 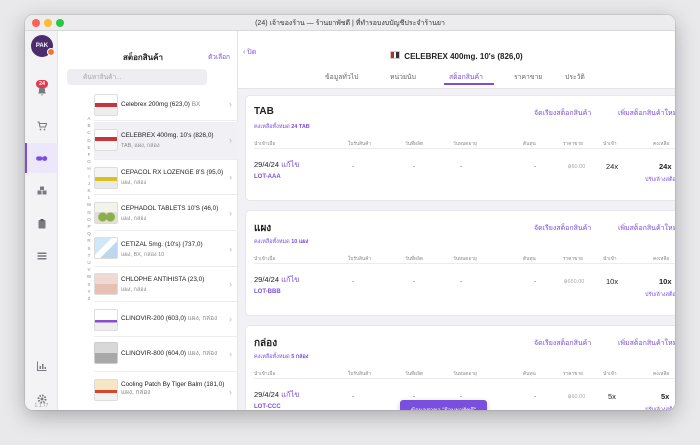 What do you see at coordinates (665, 166) in the screenshot?
I see `cell-remaining: 24x` at bounding box center [665, 166].